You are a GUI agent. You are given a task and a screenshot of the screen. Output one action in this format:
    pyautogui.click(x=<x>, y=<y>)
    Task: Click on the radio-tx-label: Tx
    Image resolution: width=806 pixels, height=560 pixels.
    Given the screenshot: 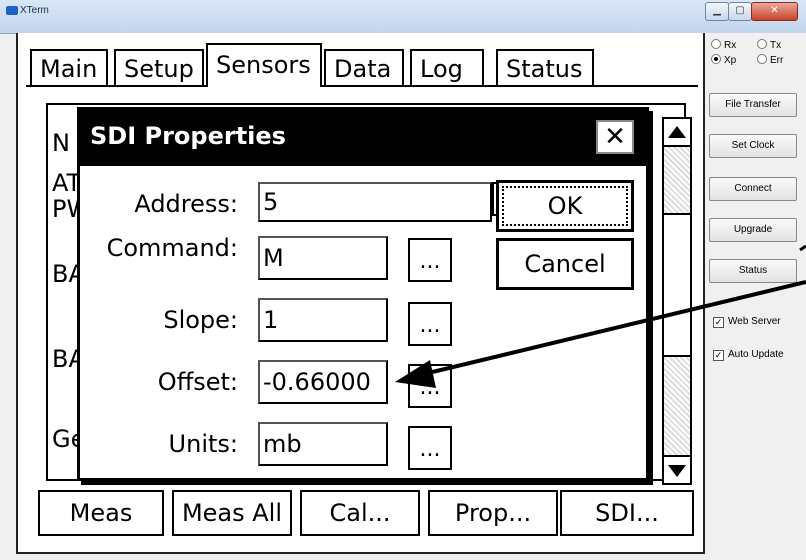 What is the action you would take?
    pyautogui.click(x=776, y=45)
    